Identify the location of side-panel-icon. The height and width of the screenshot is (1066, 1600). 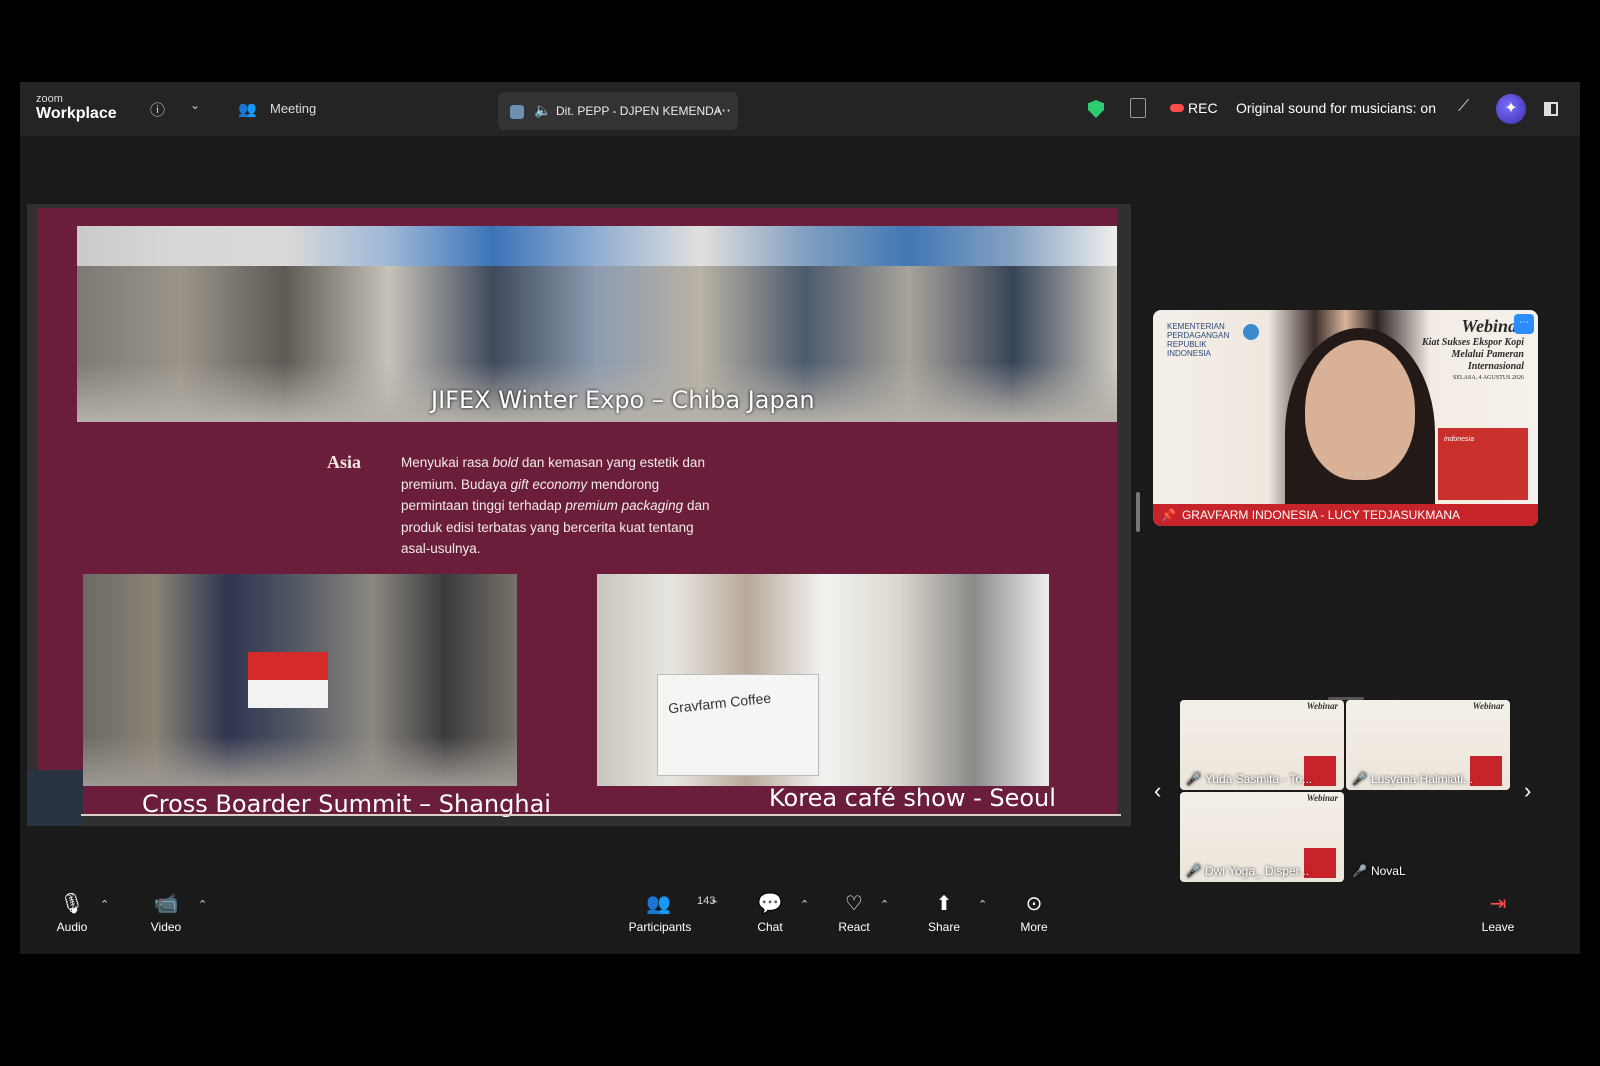
(1551, 109).